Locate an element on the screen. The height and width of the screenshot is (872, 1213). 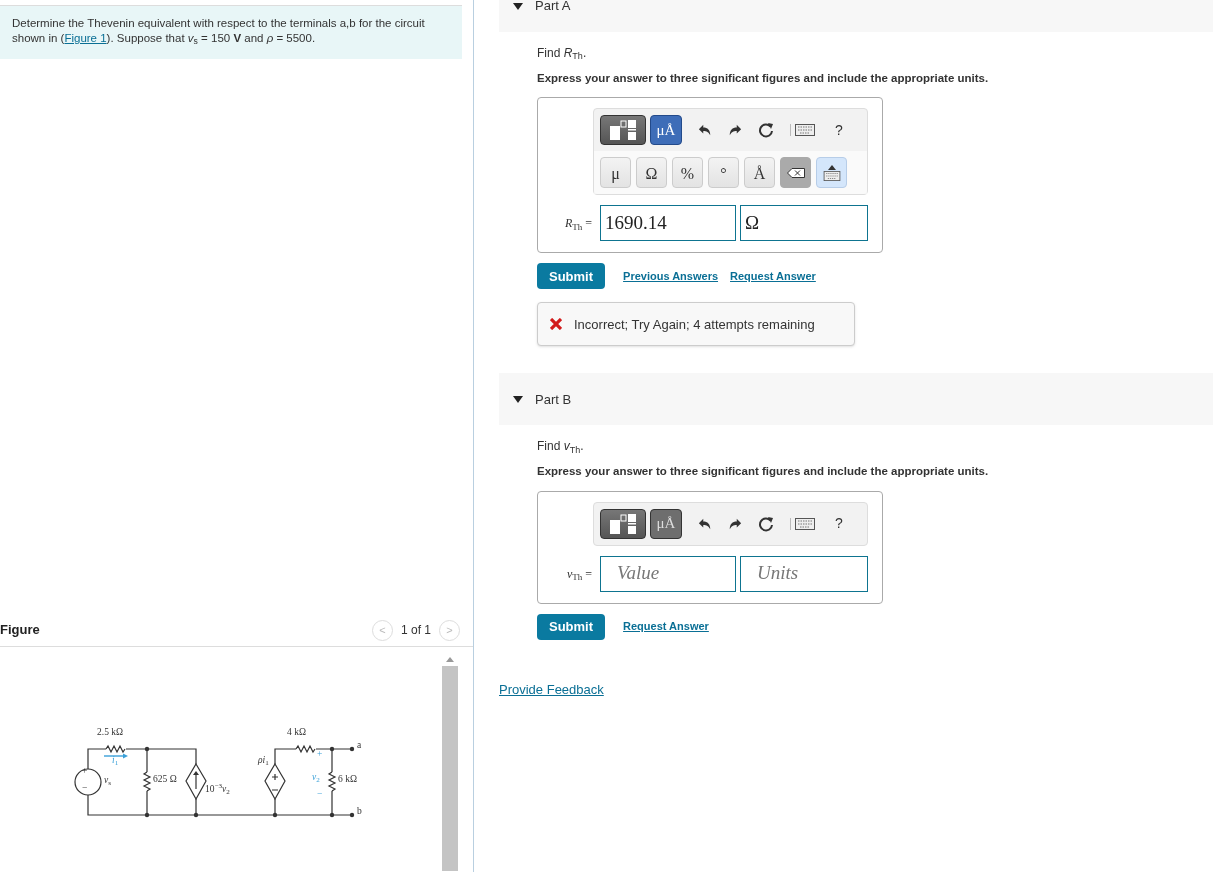
backspace-button is located at coordinates (795, 173).